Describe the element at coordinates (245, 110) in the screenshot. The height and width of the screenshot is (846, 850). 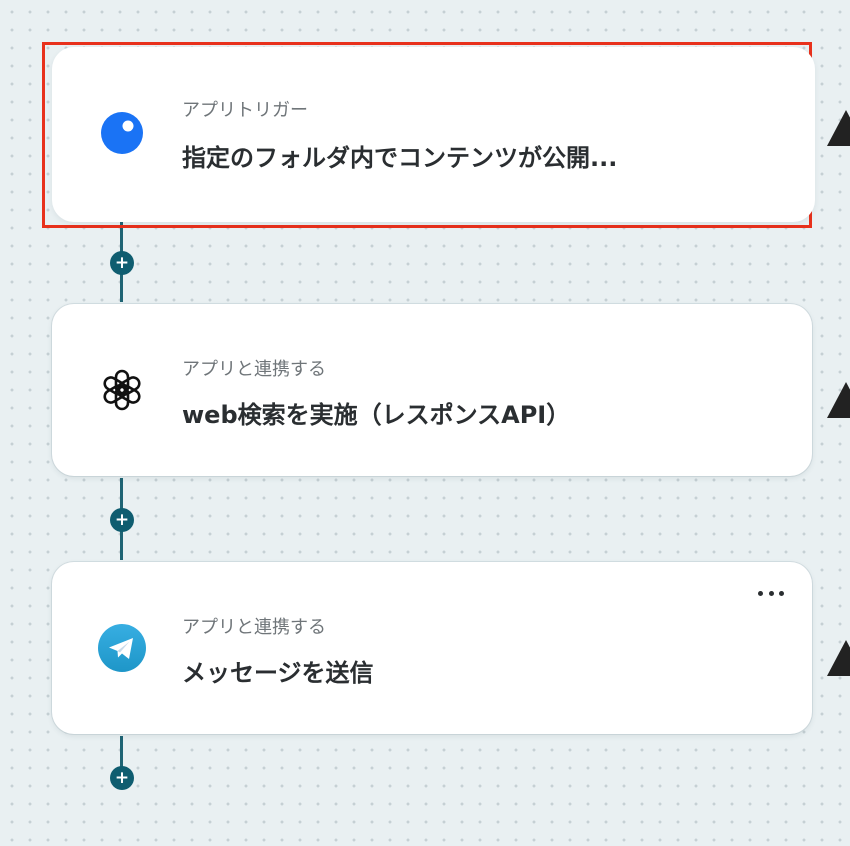
I see `step-type-label: アプリトリガー` at that location.